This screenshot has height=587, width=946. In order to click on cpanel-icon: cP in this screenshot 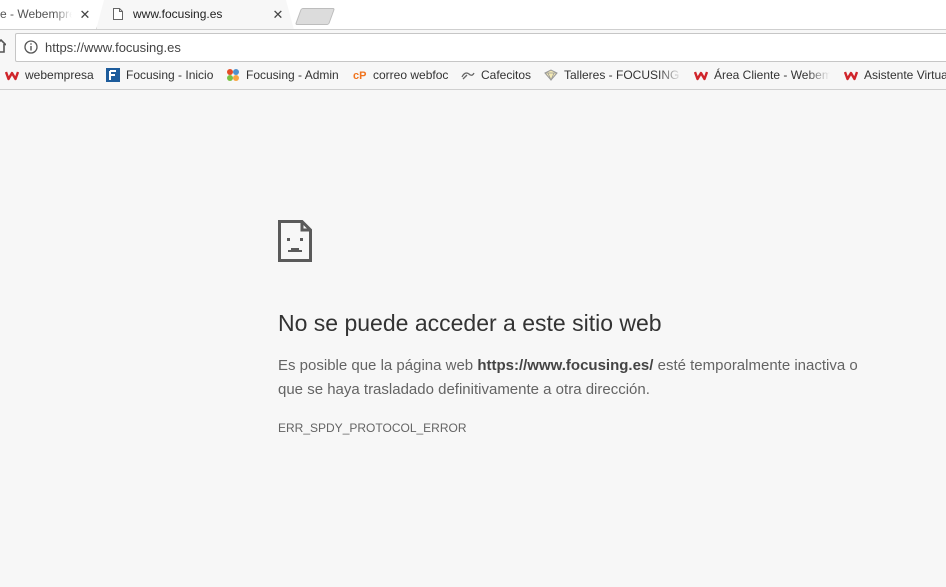, I will do `click(359, 76)`.